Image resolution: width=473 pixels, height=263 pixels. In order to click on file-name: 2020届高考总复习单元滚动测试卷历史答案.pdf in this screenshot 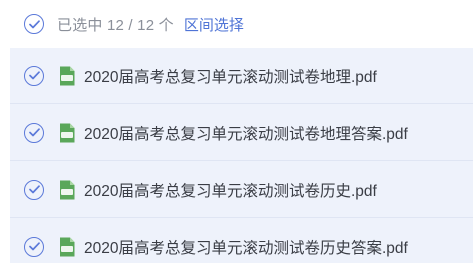, I will do `click(246, 248)`.